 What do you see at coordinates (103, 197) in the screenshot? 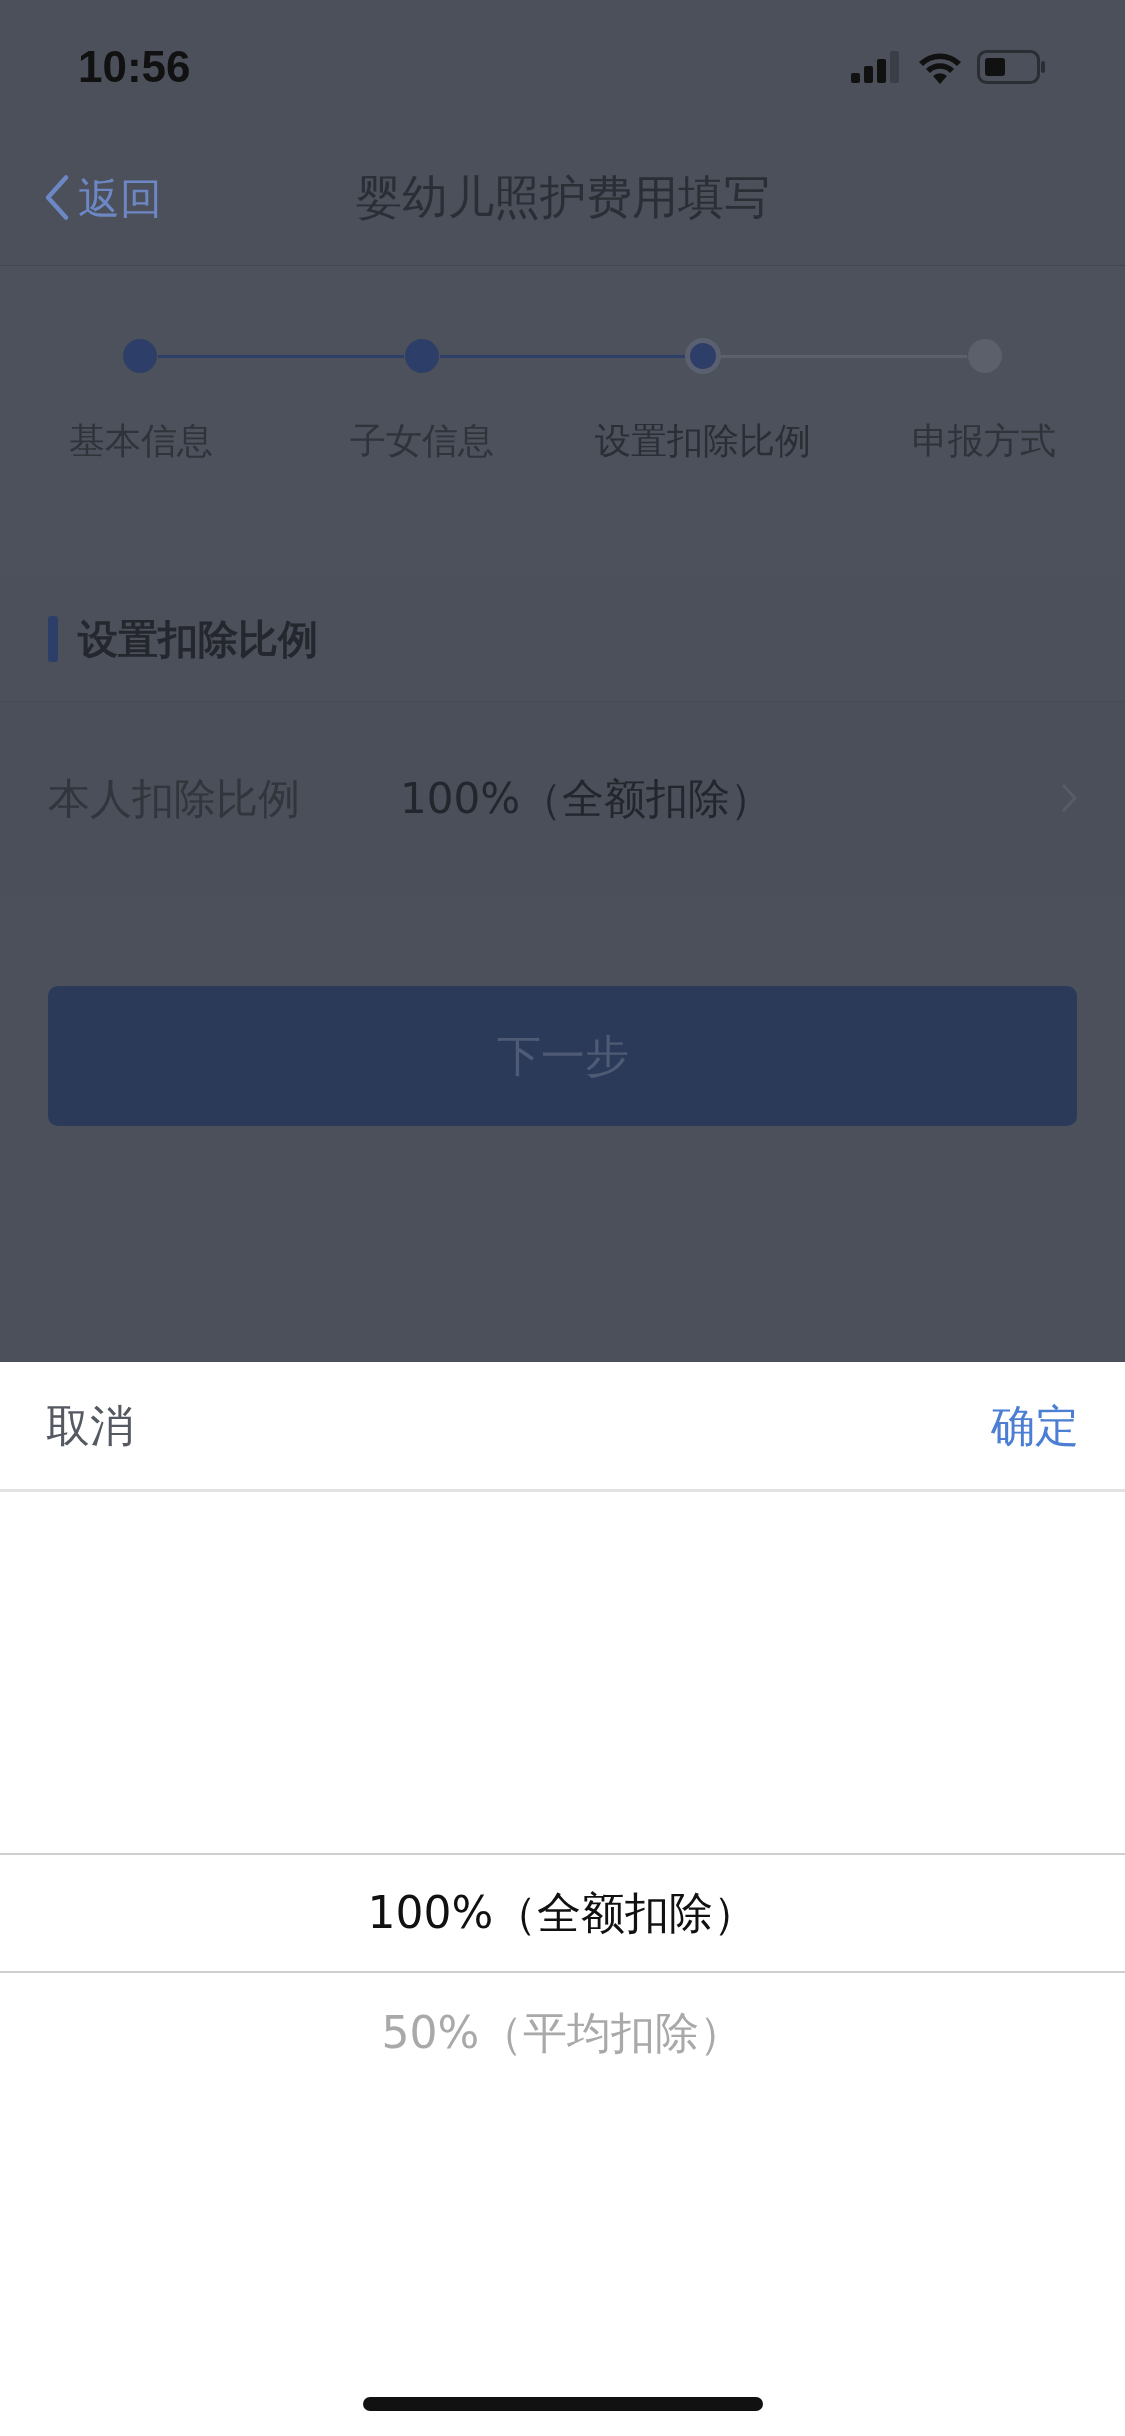
I see `back-button: 返回` at bounding box center [103, 197].